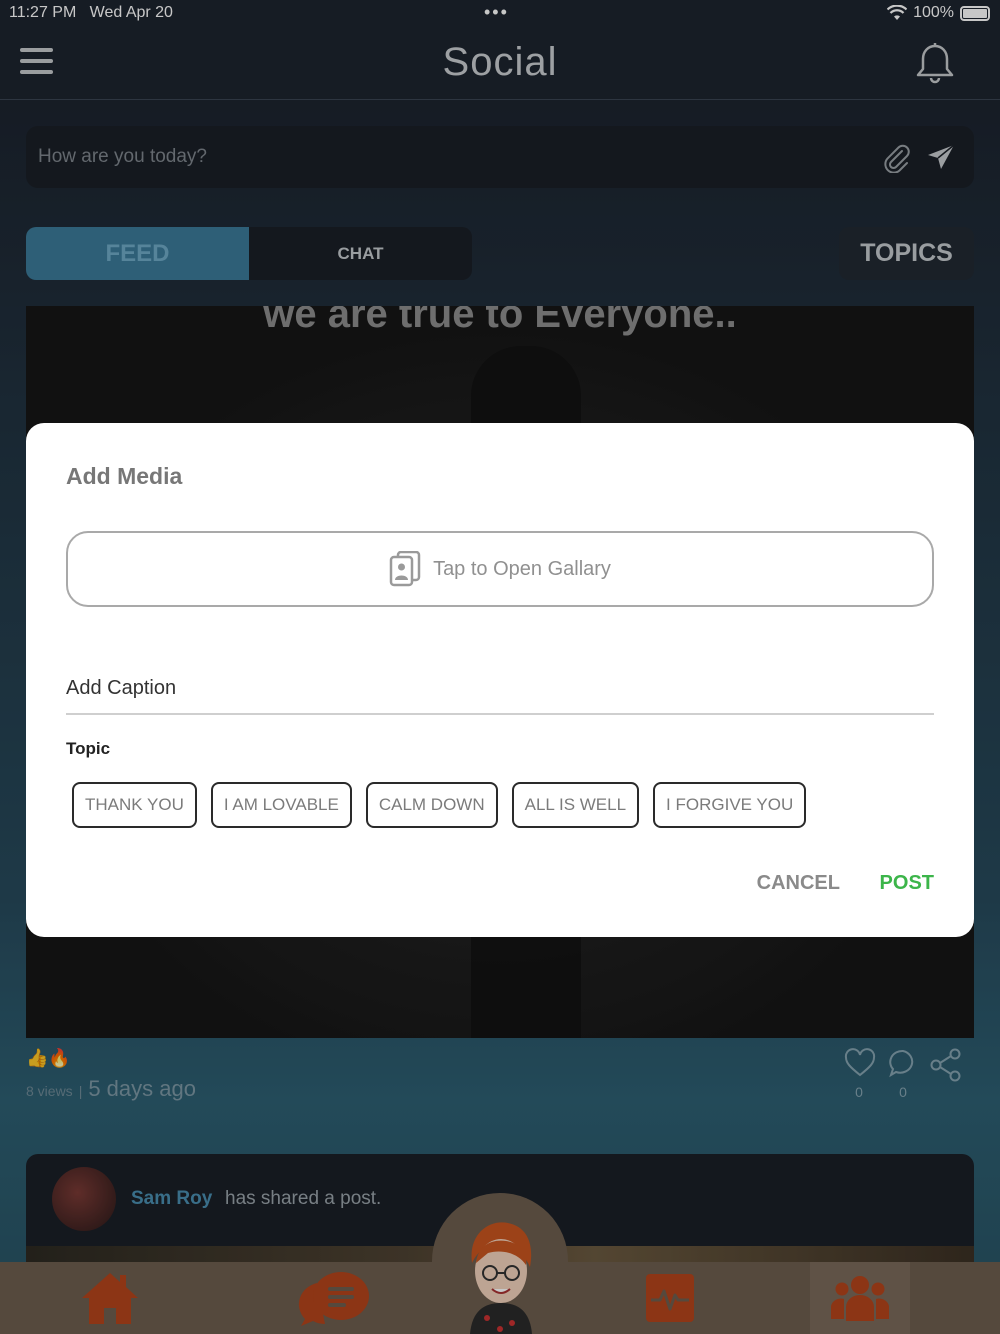 Image resolution: width=1000 pixels, height=1334 pixels. I want to click on post-button: POST, so click(907, 883).